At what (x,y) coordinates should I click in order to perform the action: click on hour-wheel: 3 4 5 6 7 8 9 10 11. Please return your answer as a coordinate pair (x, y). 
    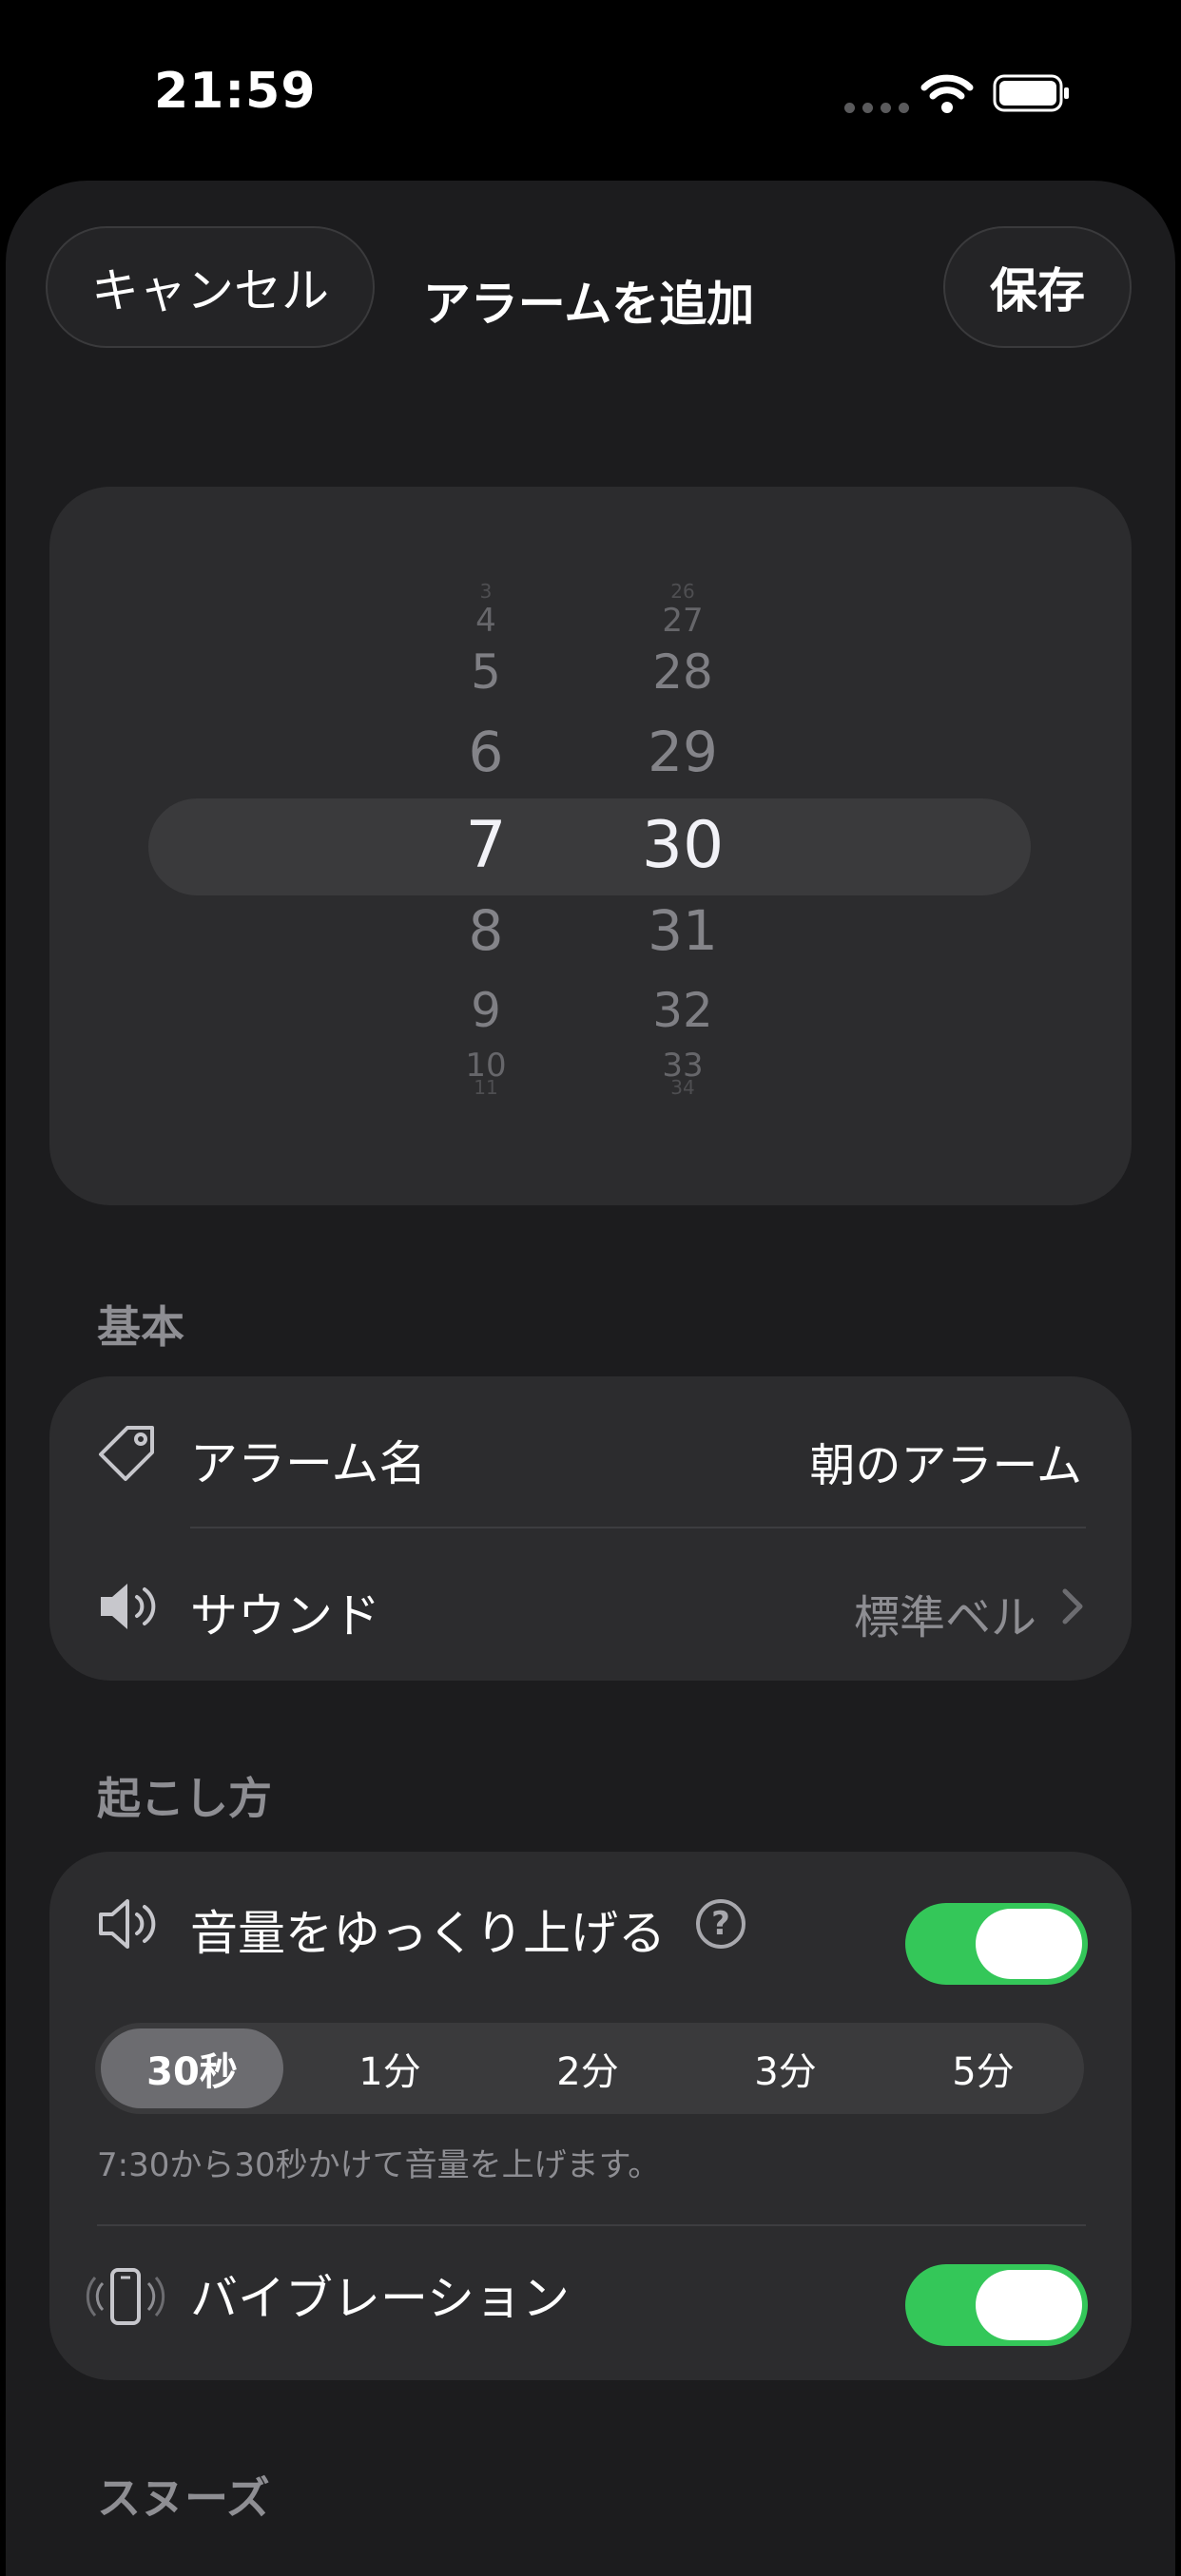
    Looking at the image, I should click on (486, 846).